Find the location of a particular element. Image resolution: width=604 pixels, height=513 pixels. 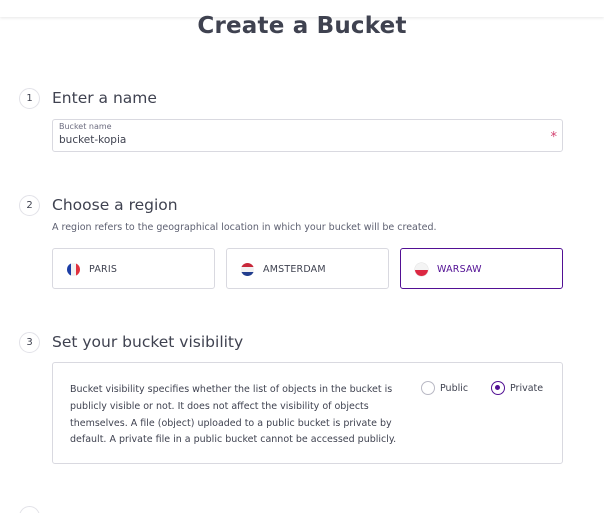

region-option-amsterdam: AMSTERDAM is located at coordinates (307, 268).